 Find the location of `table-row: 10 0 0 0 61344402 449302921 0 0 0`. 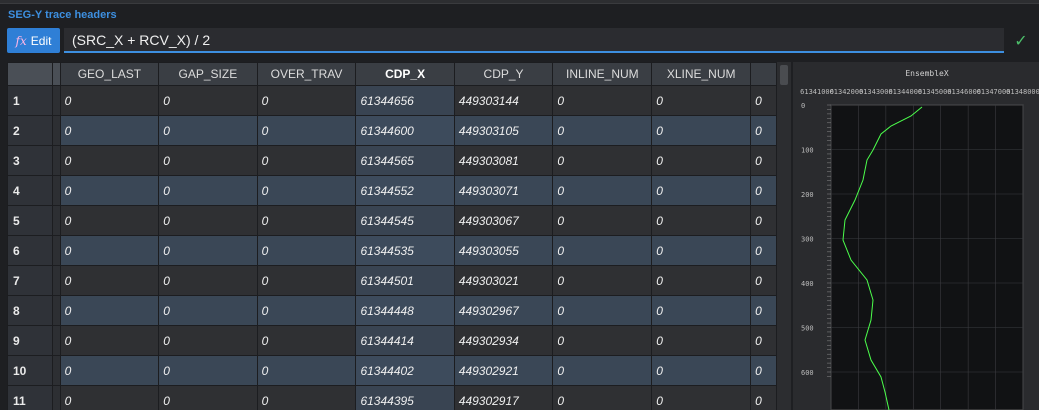

table-row: 10 0 0 0 61344402 449302921 0 0 0 is located at coordinates (398, 370).